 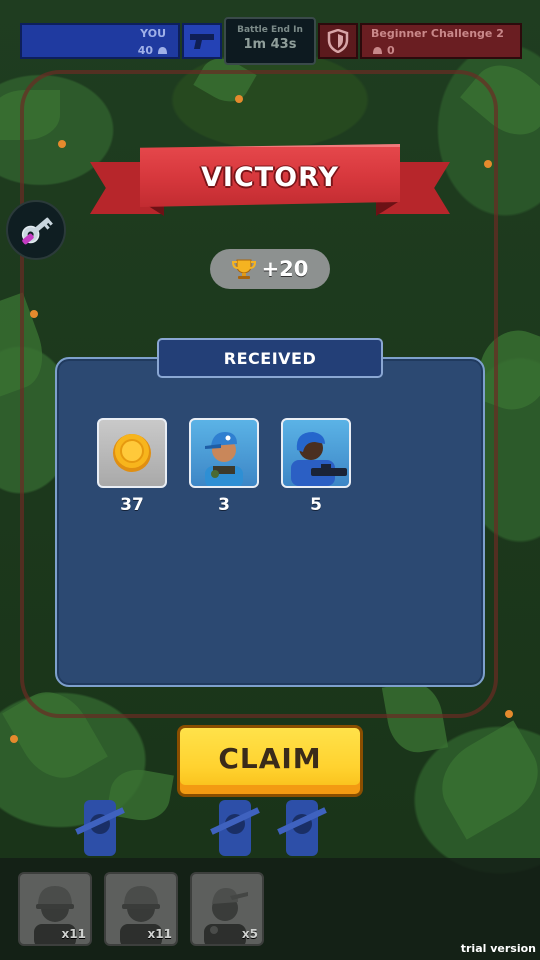 I want to click on gunner-soldier-portrait, so click(x=319, y=459).